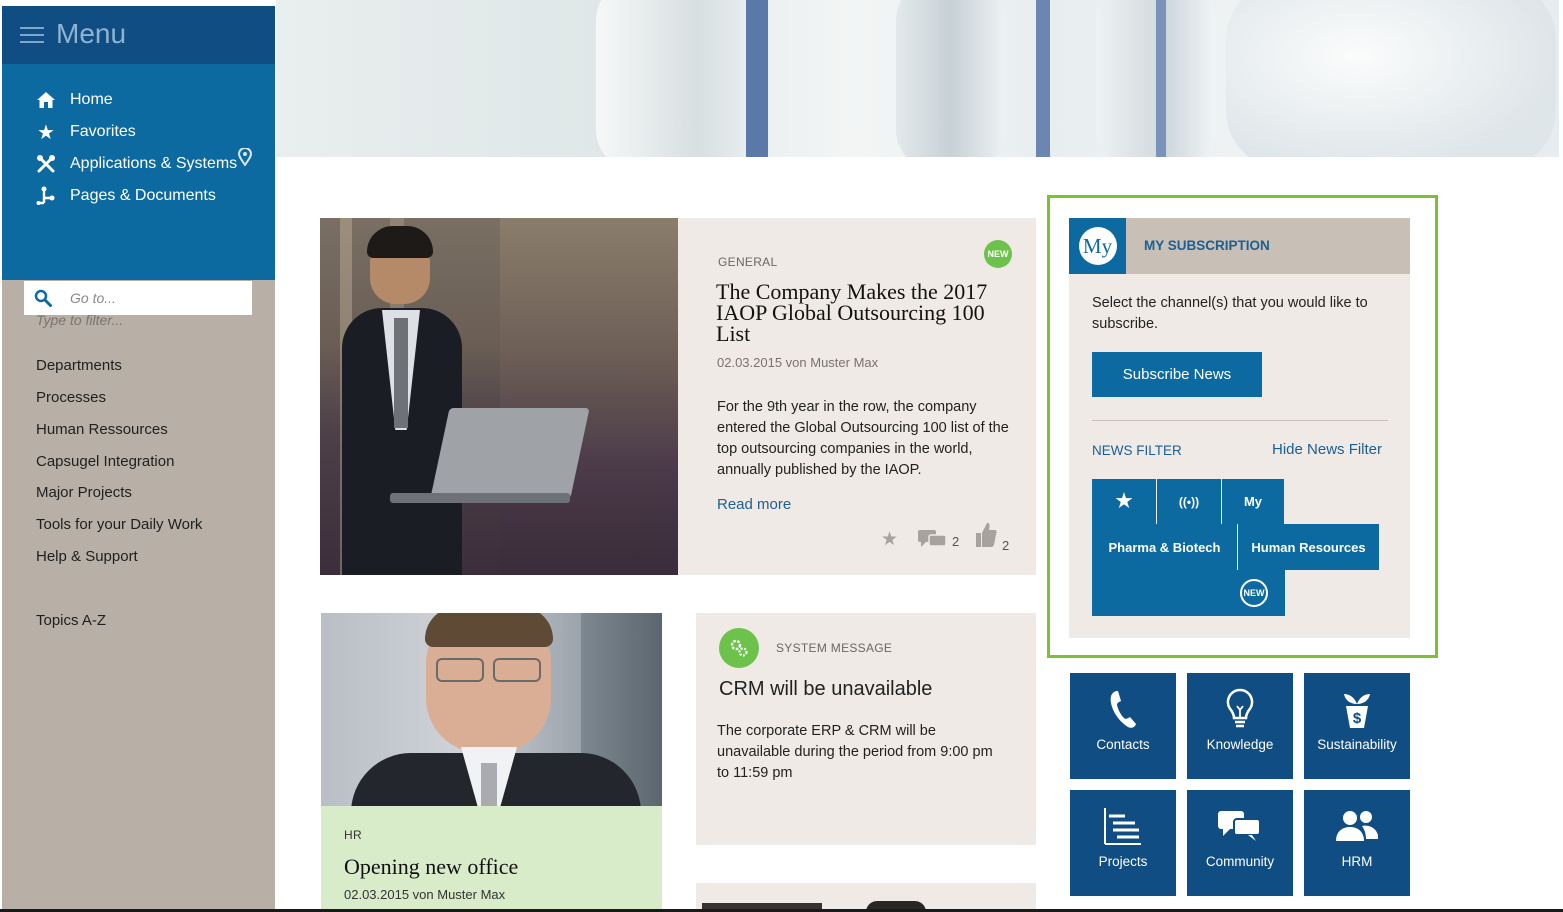 The height and width of the screenshot is (912, 1563). I want to click on hero-banner-image, so click(917, 78).